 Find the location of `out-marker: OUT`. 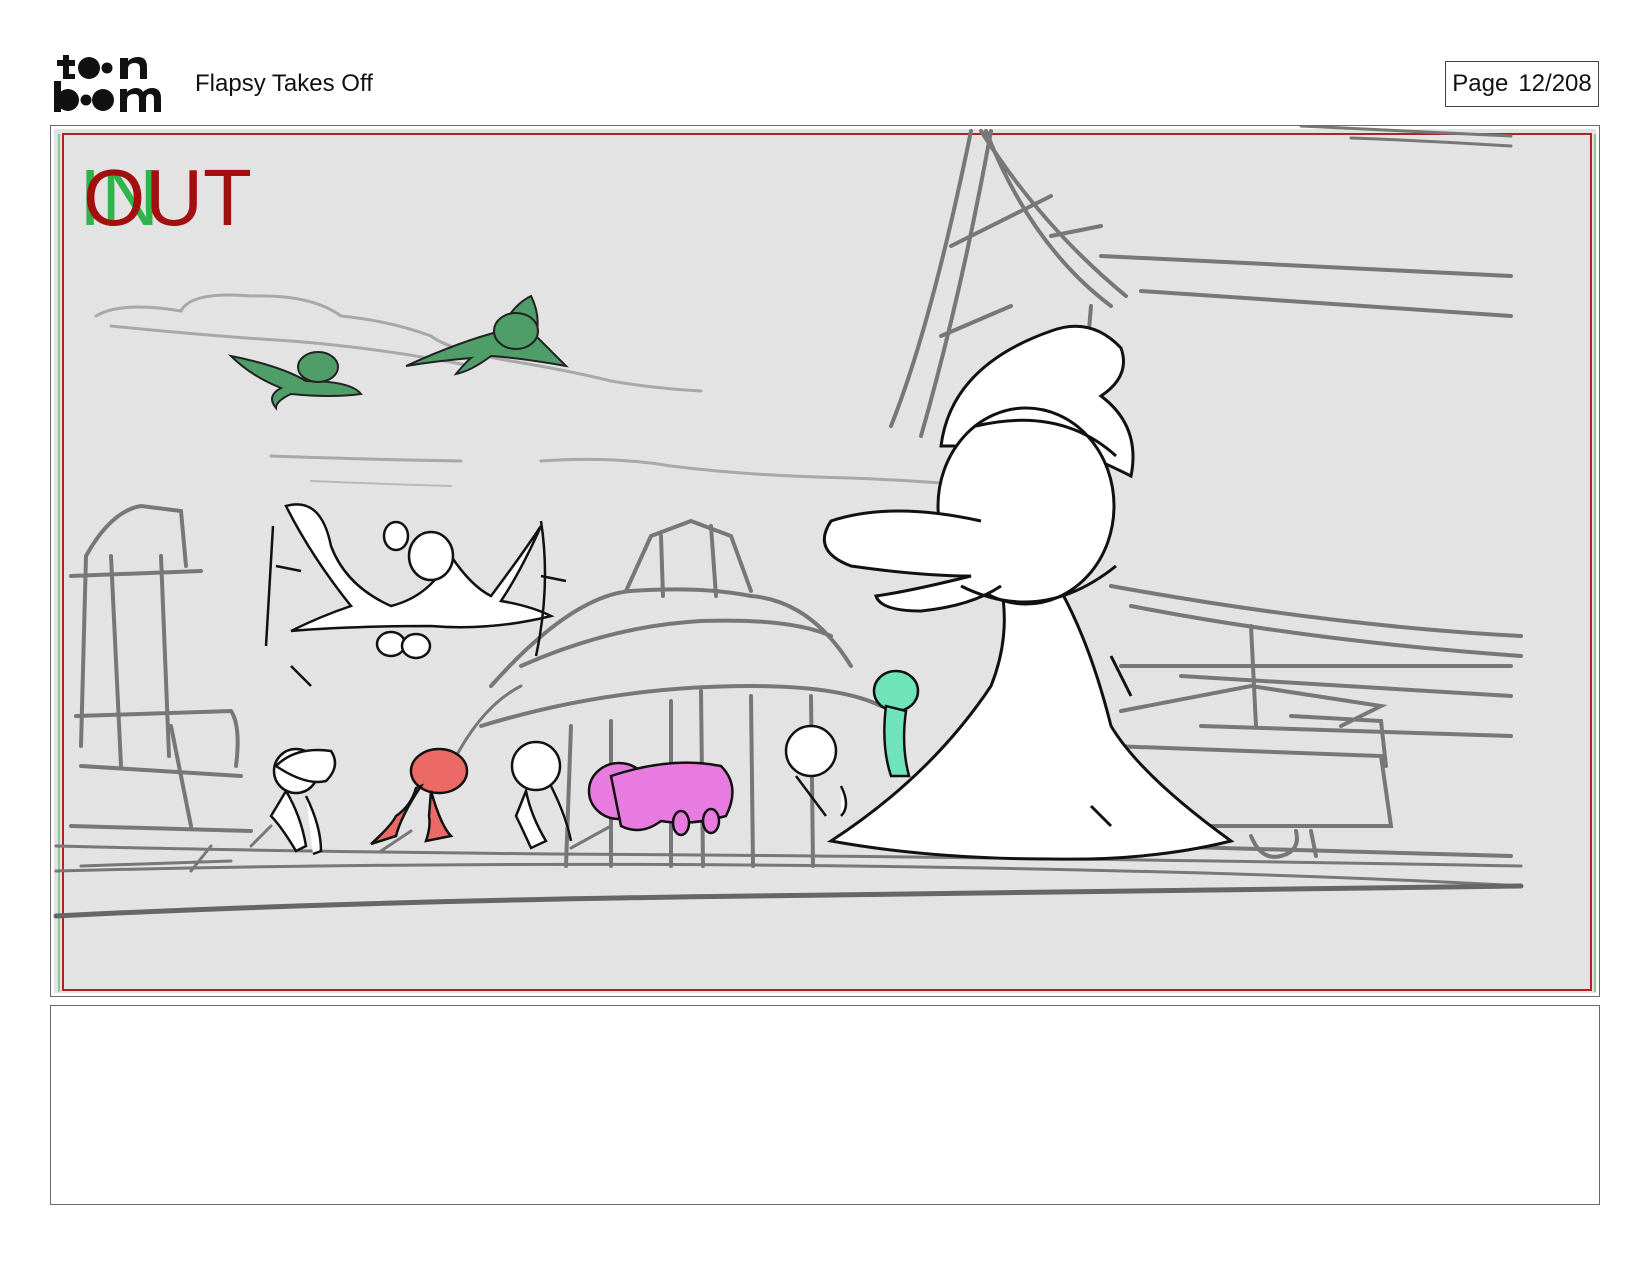

out-marker: OUT is located at coordinates (167, 197).